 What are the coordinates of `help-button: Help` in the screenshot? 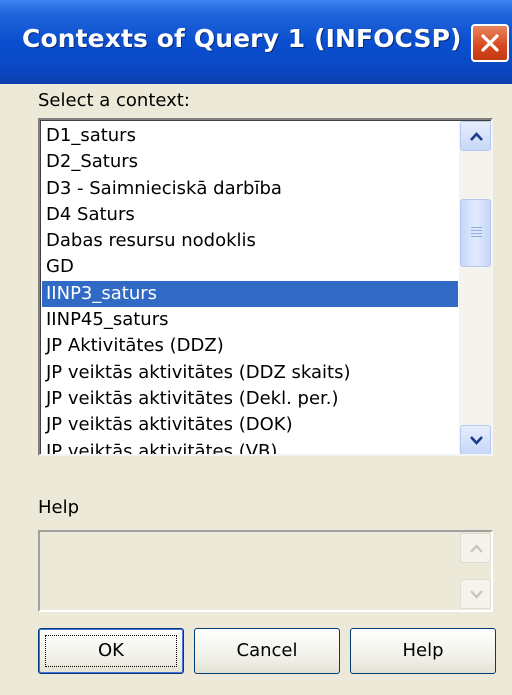 It's located at (423, 651).